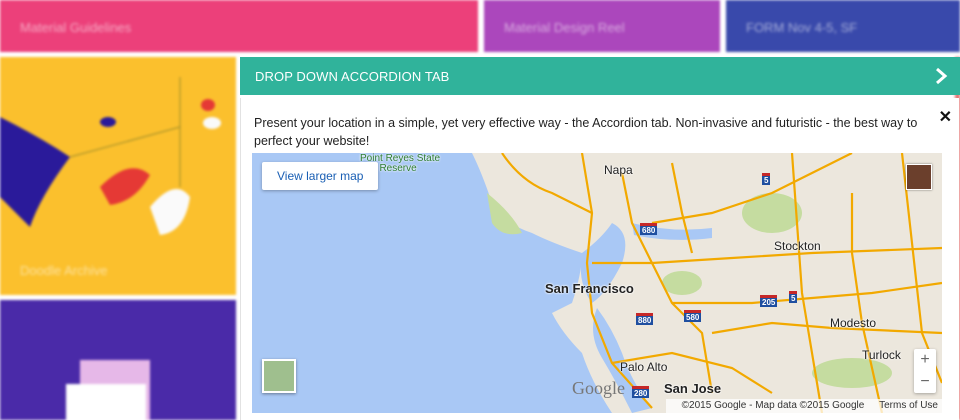 Image resolution: width=960 pixels, height=420 pixels. Describe the element at coordinates (118, 360) in the screenshot. I see `tile-purple-bottom` at that location.